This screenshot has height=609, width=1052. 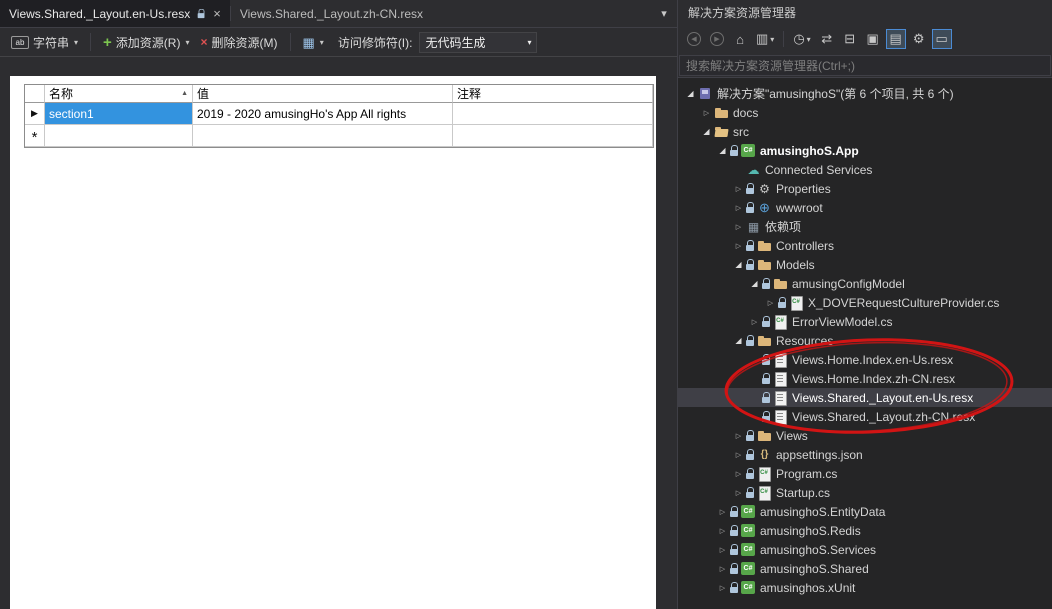 What do you see at coordinates (313, 42) in the screenshot?
I see `view-layout-dropdown: ▦ ▾` at bounding box center [313, 42].